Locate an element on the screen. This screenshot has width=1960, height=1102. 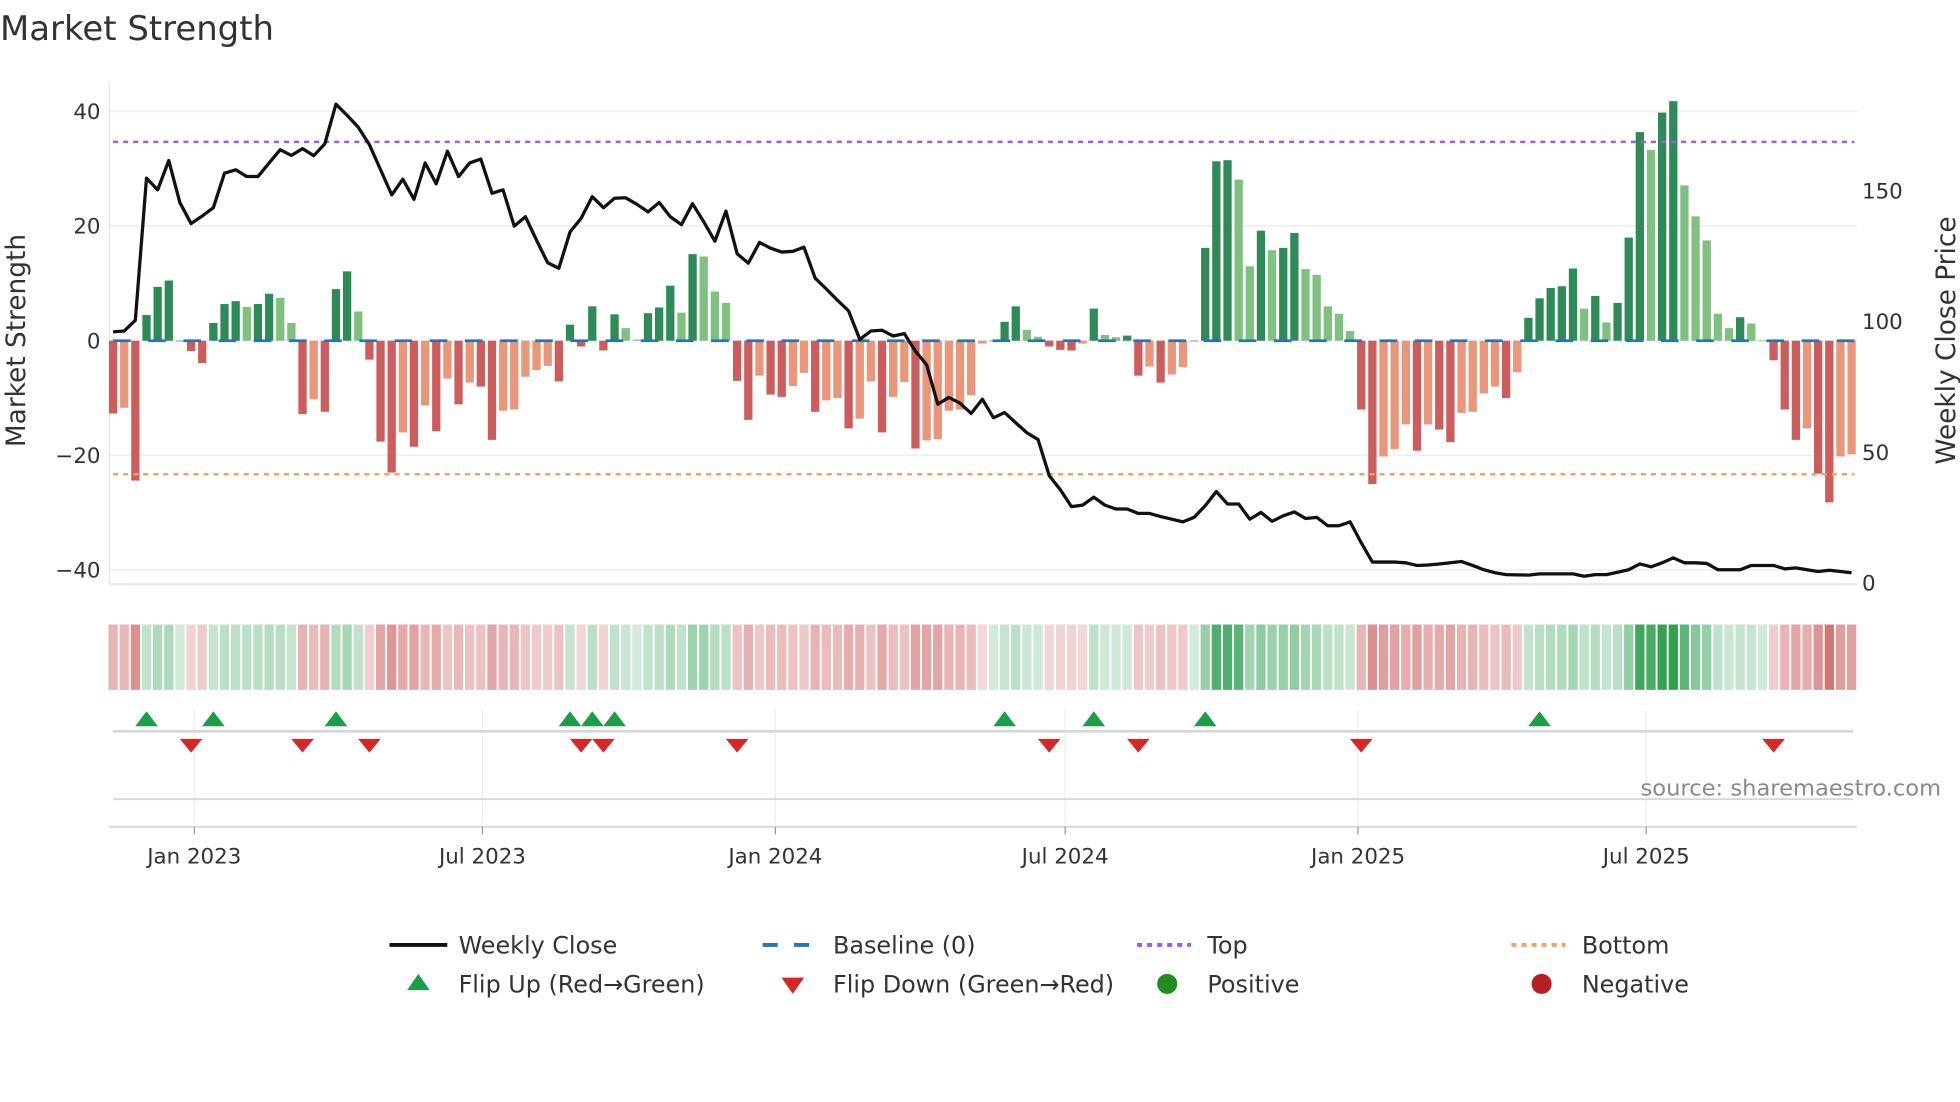
legend-item-bottom: Bottom is located at coordinates (1590, 946).